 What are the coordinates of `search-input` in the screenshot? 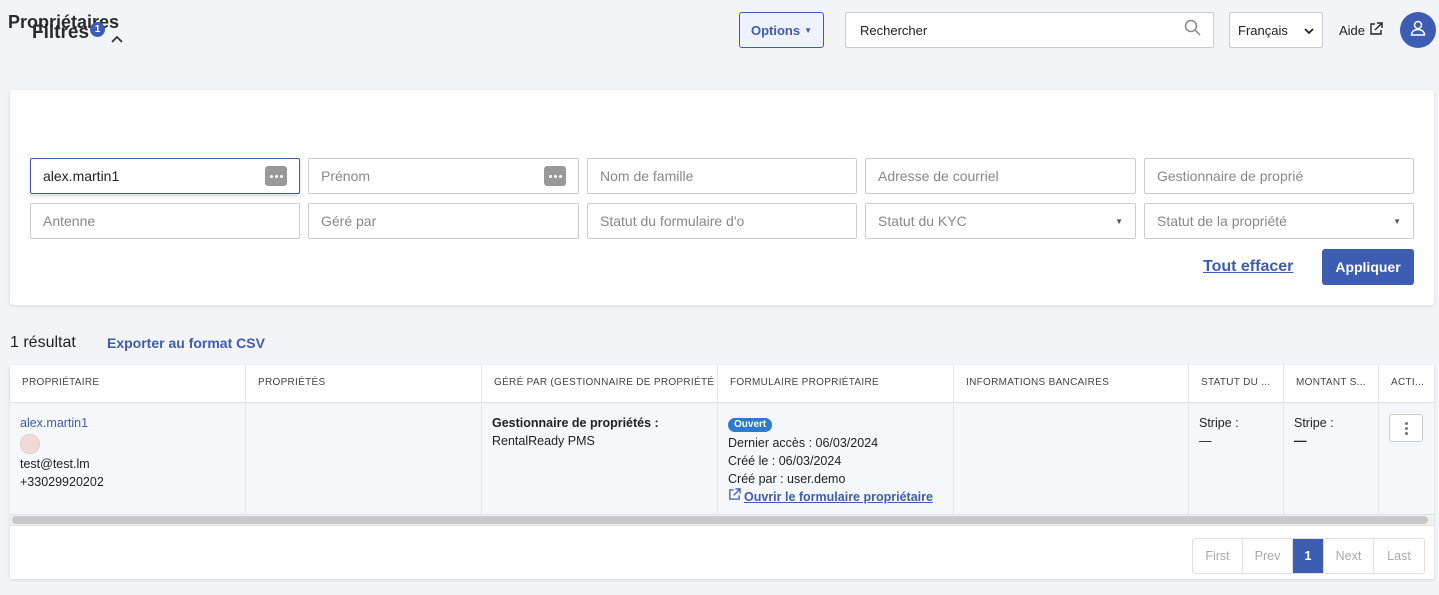 It's located at (1021, 30).